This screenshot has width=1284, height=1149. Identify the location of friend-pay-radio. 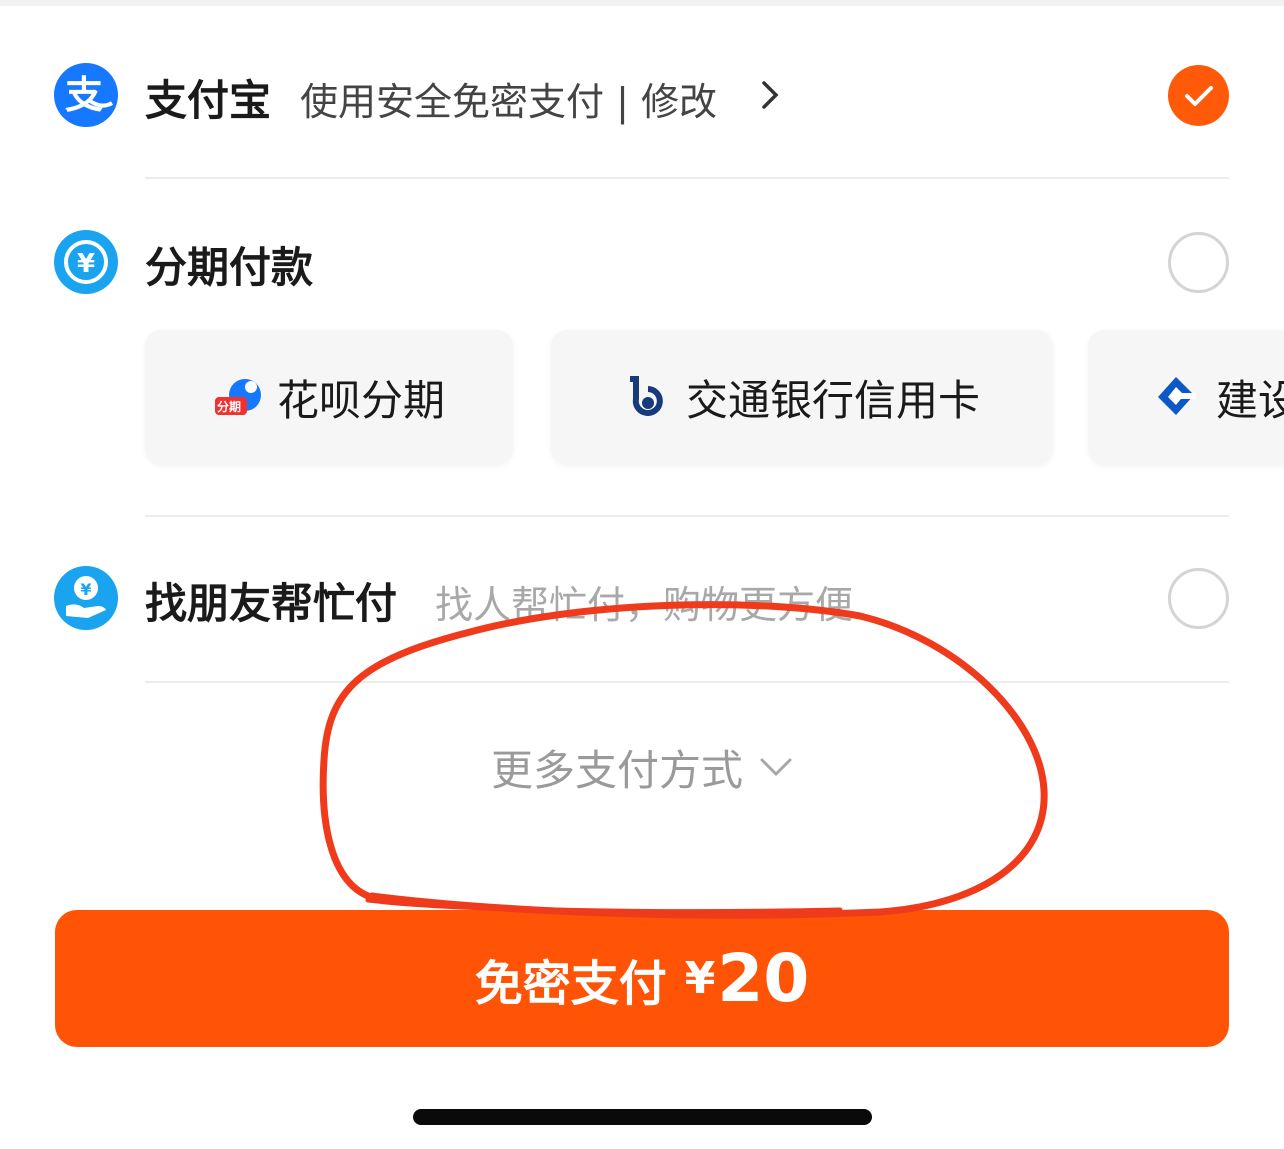
(1198, 598).